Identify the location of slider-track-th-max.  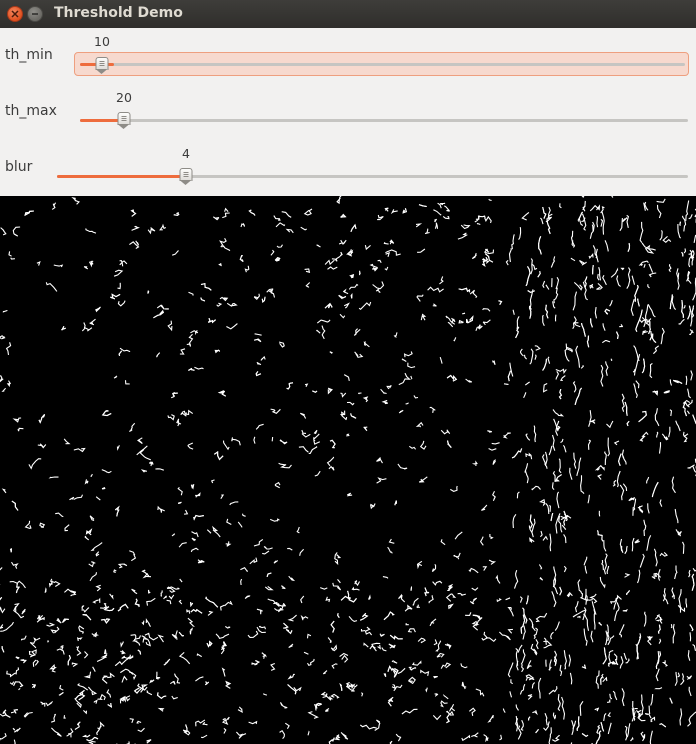
(384, 120).